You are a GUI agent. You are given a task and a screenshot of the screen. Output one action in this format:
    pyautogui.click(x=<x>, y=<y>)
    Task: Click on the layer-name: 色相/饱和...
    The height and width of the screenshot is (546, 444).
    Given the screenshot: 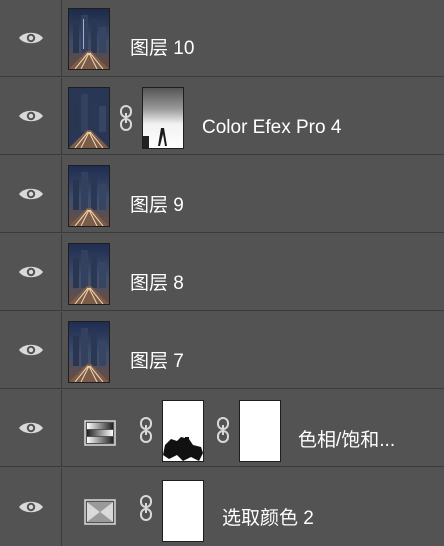 What is the action you would take?
    pyautogui.click(x=346, y=440)
    